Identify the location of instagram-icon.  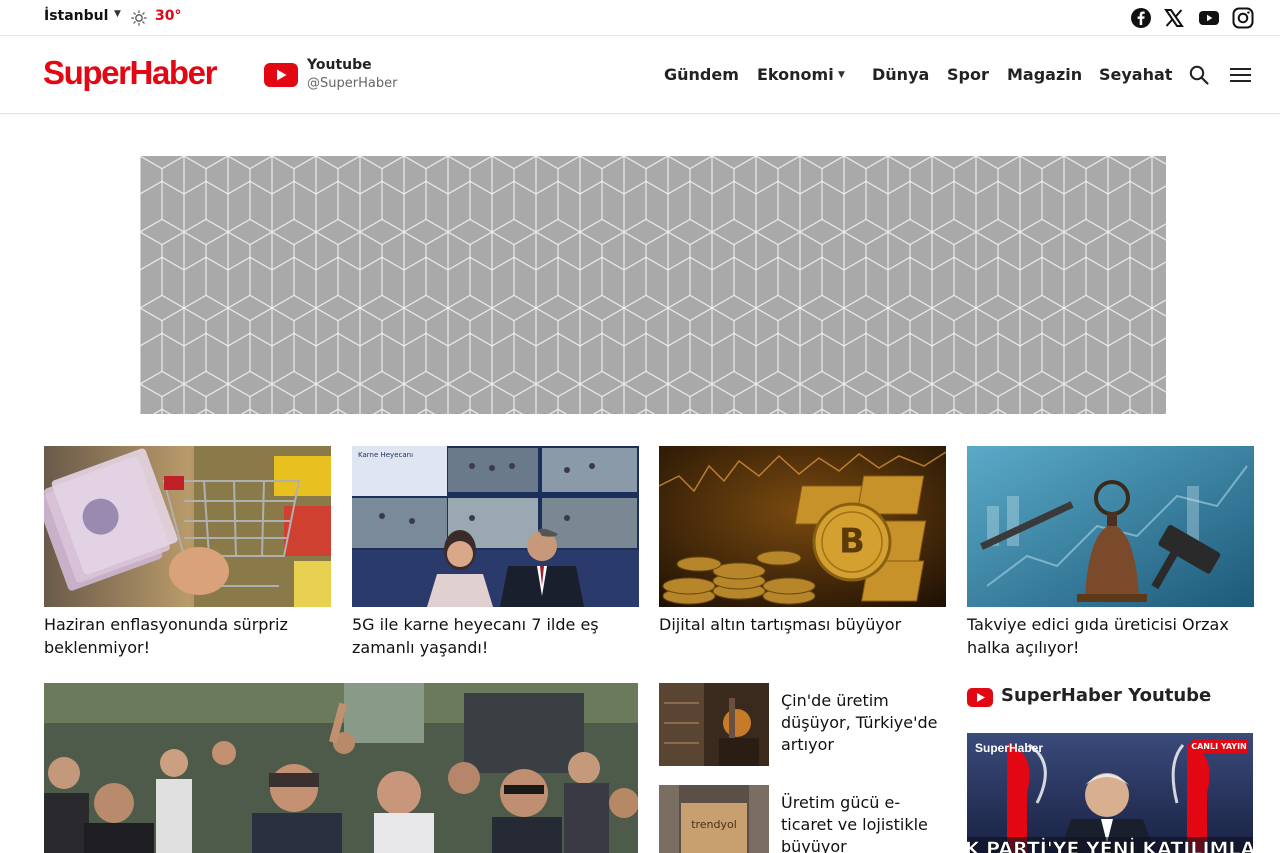
(1243, 18).